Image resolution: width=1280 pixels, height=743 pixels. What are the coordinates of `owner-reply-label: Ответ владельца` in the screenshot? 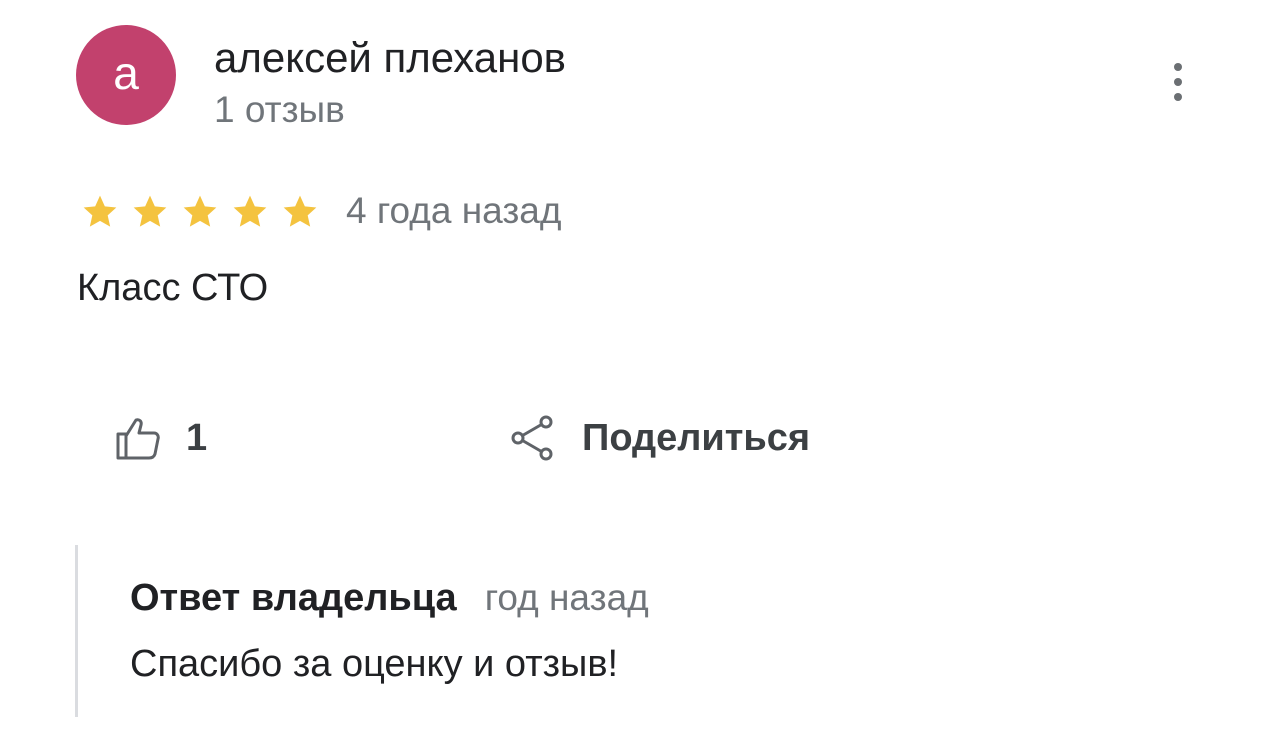 It's located at (293, 598).